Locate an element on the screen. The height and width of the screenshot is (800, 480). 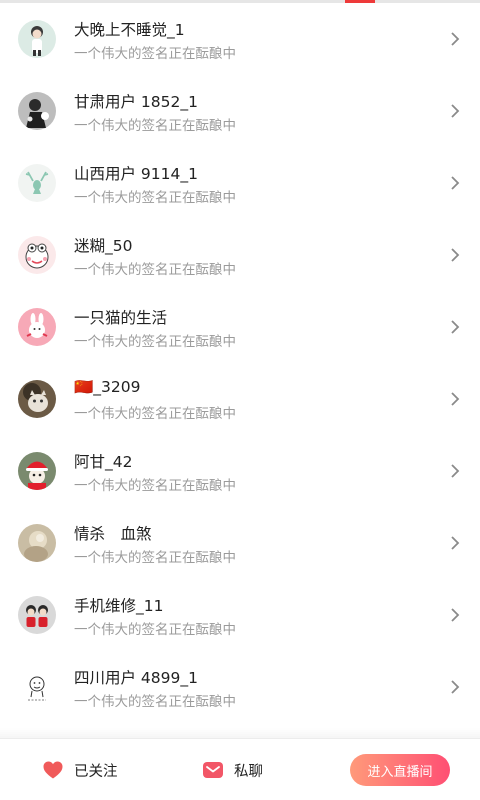
user-list-item: 一只猫的生活 一个伟大的签名正在酝酿中 is located at coordinates (240, 327).